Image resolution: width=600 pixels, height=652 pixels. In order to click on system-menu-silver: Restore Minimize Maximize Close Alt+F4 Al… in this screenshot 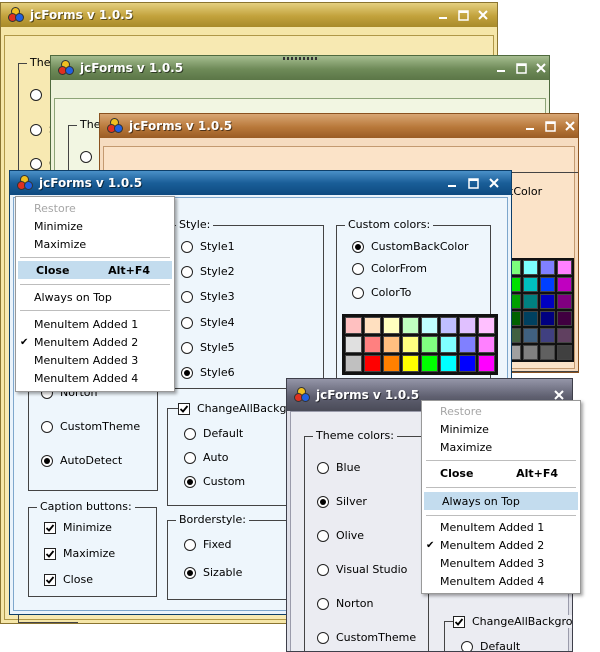, I will do `click(501, 497)`.